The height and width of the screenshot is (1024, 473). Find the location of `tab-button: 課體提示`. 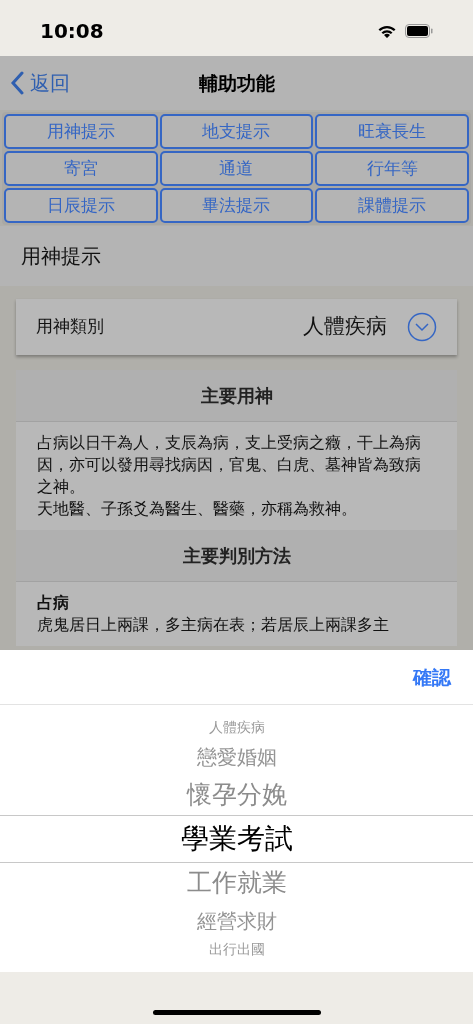

tab-button: 課體提示 is located at coordinates (392, 205).